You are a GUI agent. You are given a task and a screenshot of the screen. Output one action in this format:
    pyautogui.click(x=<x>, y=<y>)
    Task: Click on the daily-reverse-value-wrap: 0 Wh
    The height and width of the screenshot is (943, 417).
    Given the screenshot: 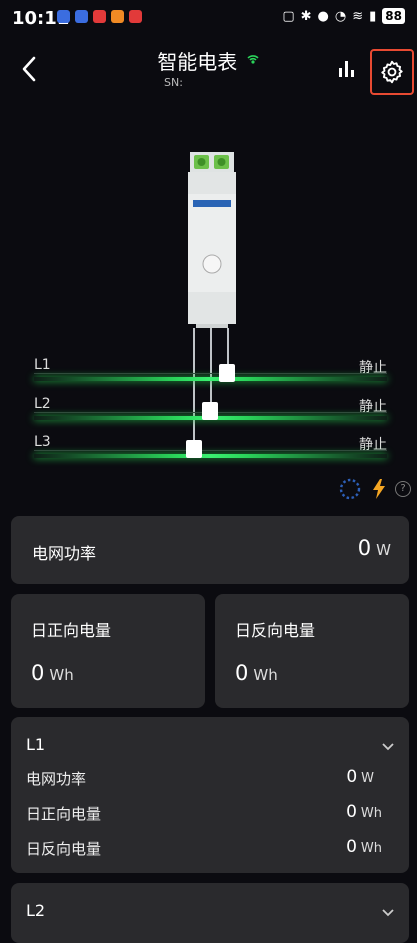 What is the action you would take?
    pyautogui.click(x=256, y=673)
    